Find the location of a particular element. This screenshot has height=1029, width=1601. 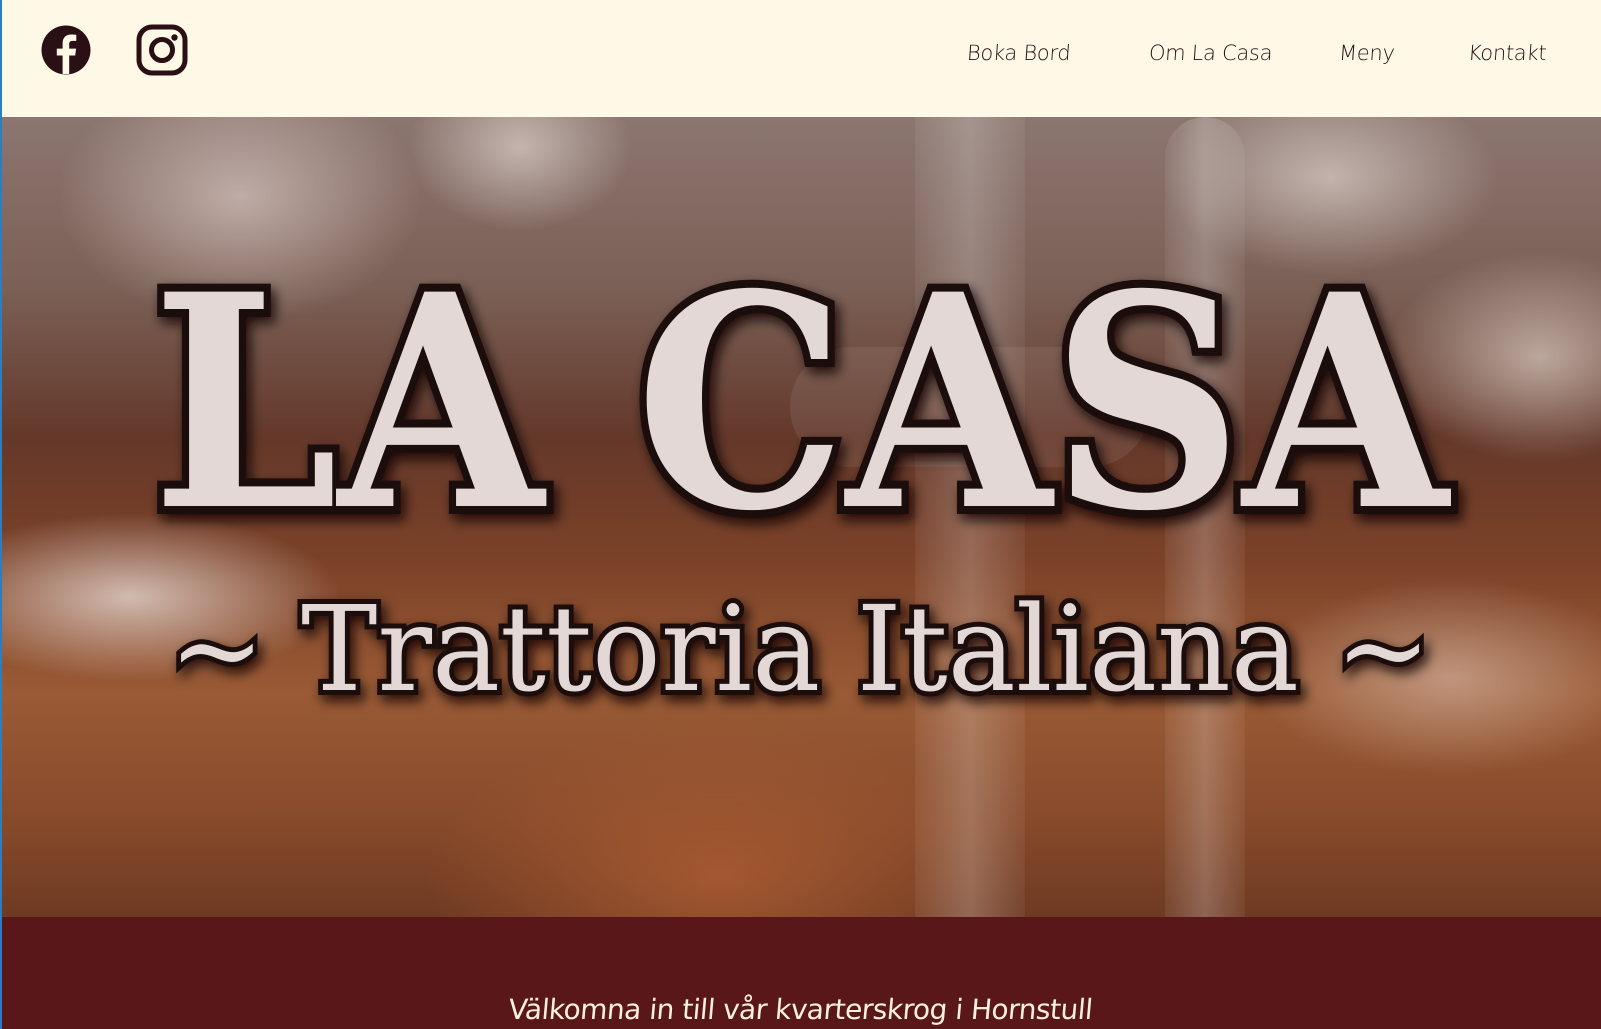

window-edge is located at coordinates (1, 514).